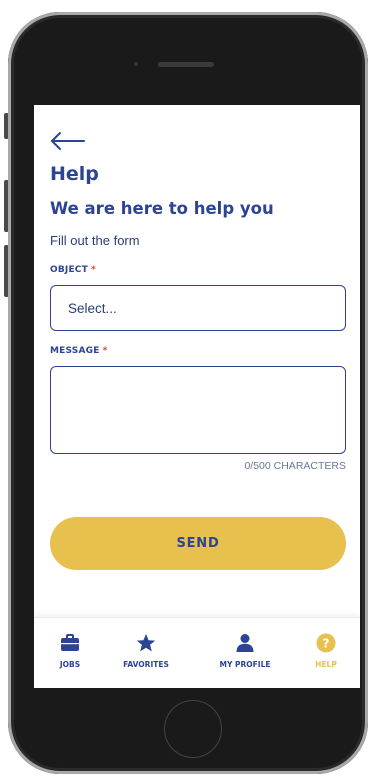 The width and height of the screenshot is (378, 780). I want to click on object-field-label: OBJECT *, so click(73, 270).